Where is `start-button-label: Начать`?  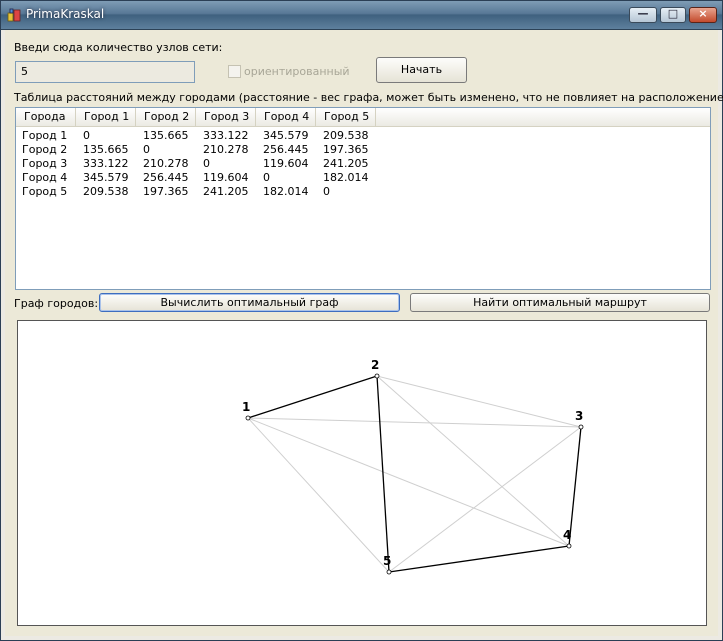
start-button-label: Начать is located at coordinates (421, 69).